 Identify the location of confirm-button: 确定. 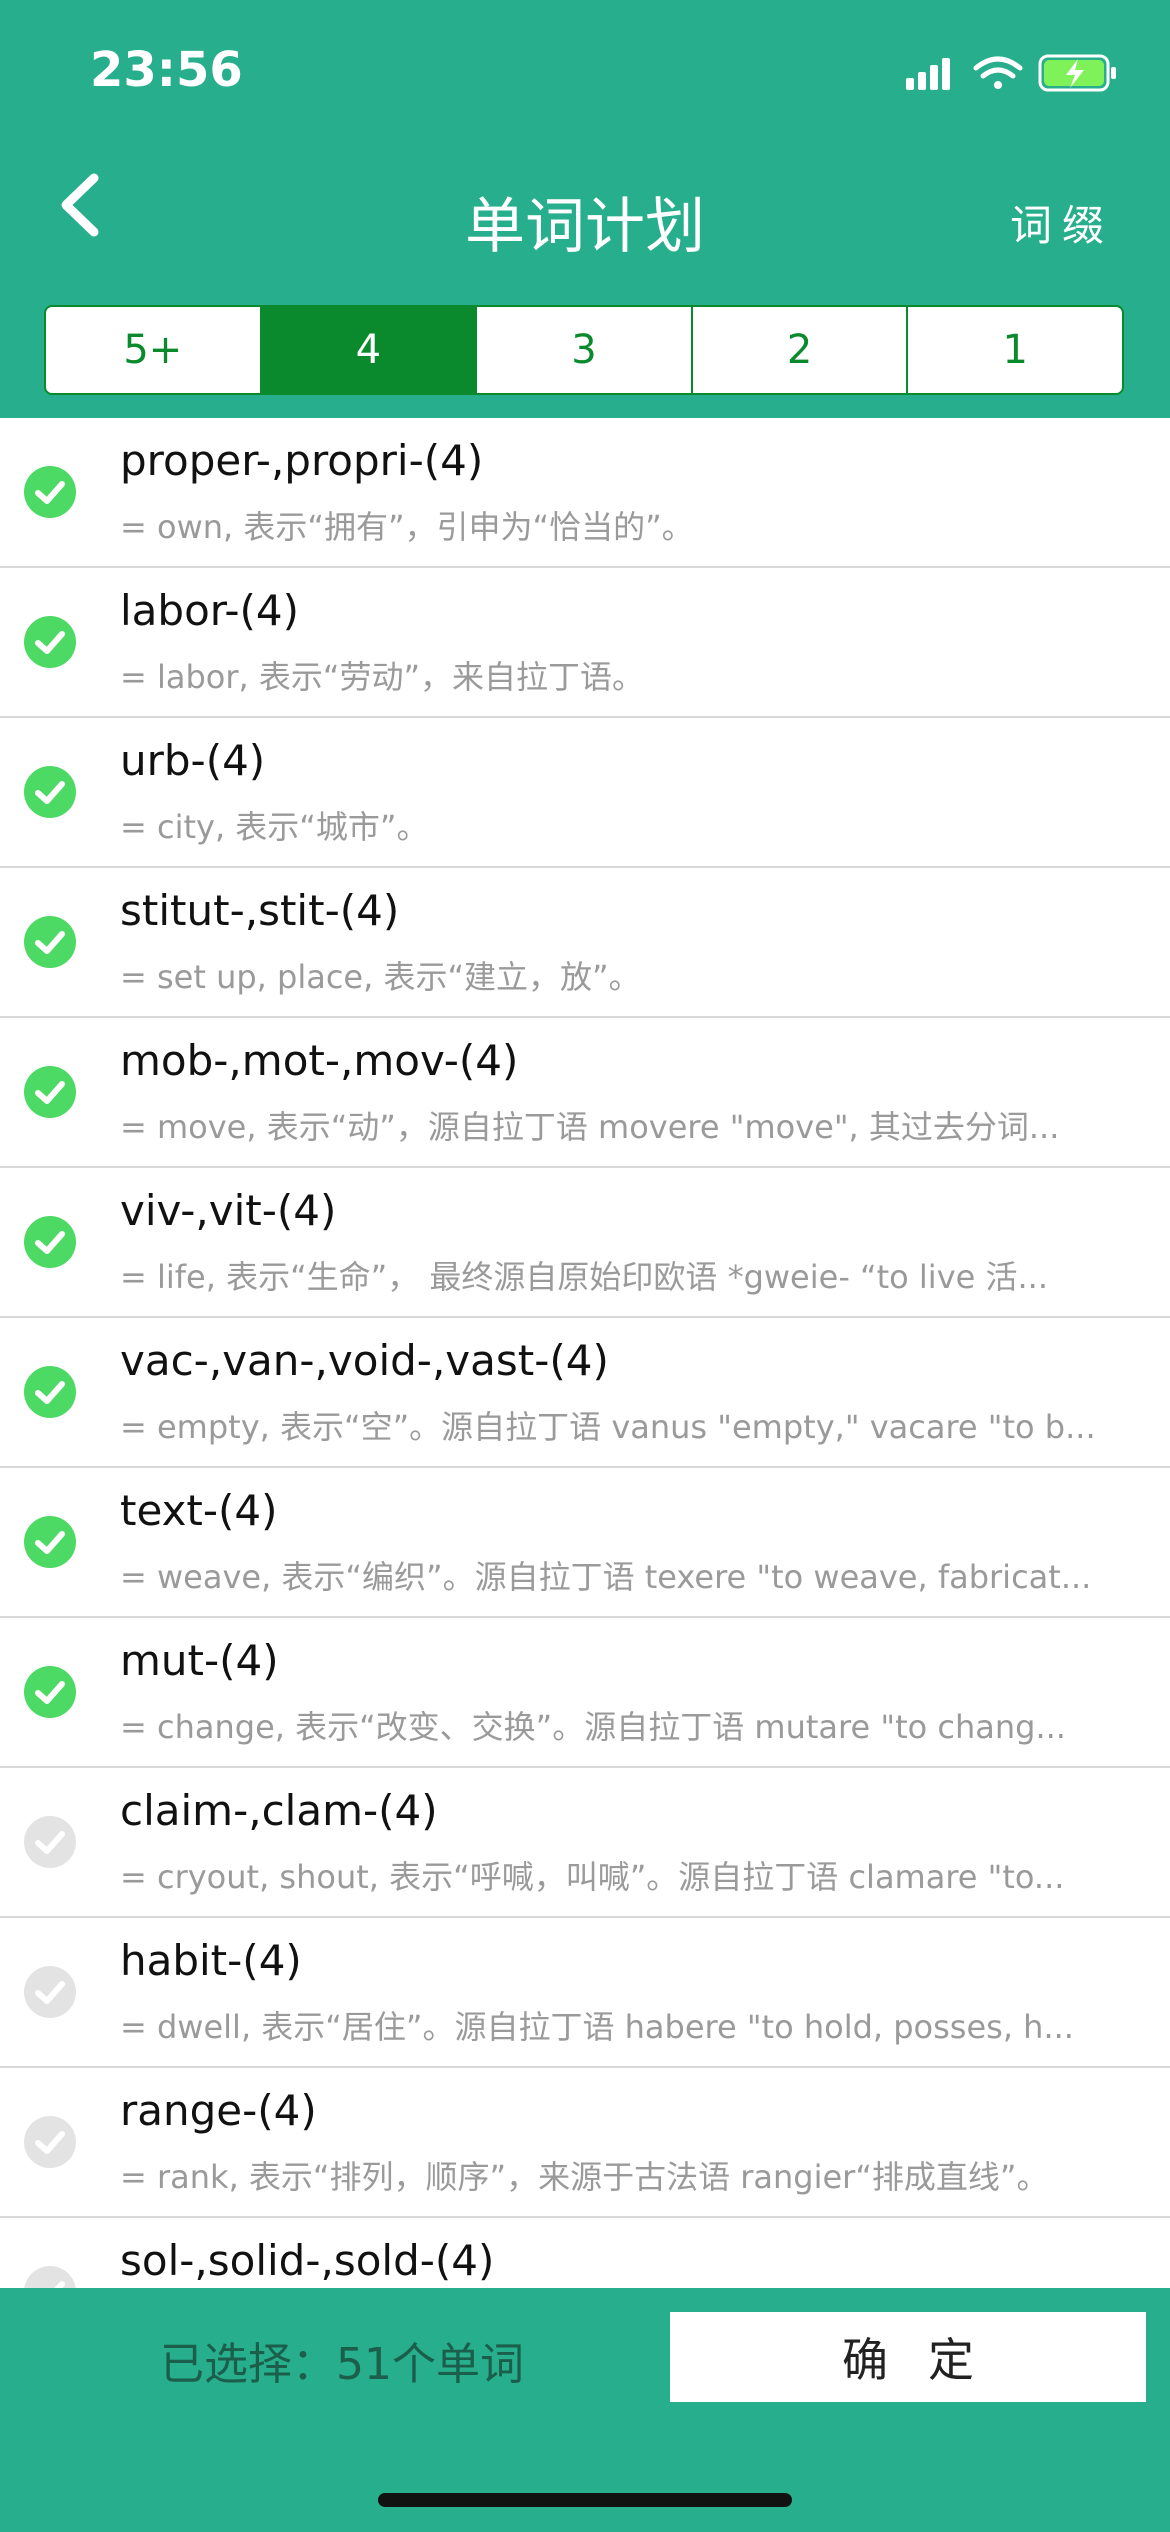
(908, 2357).